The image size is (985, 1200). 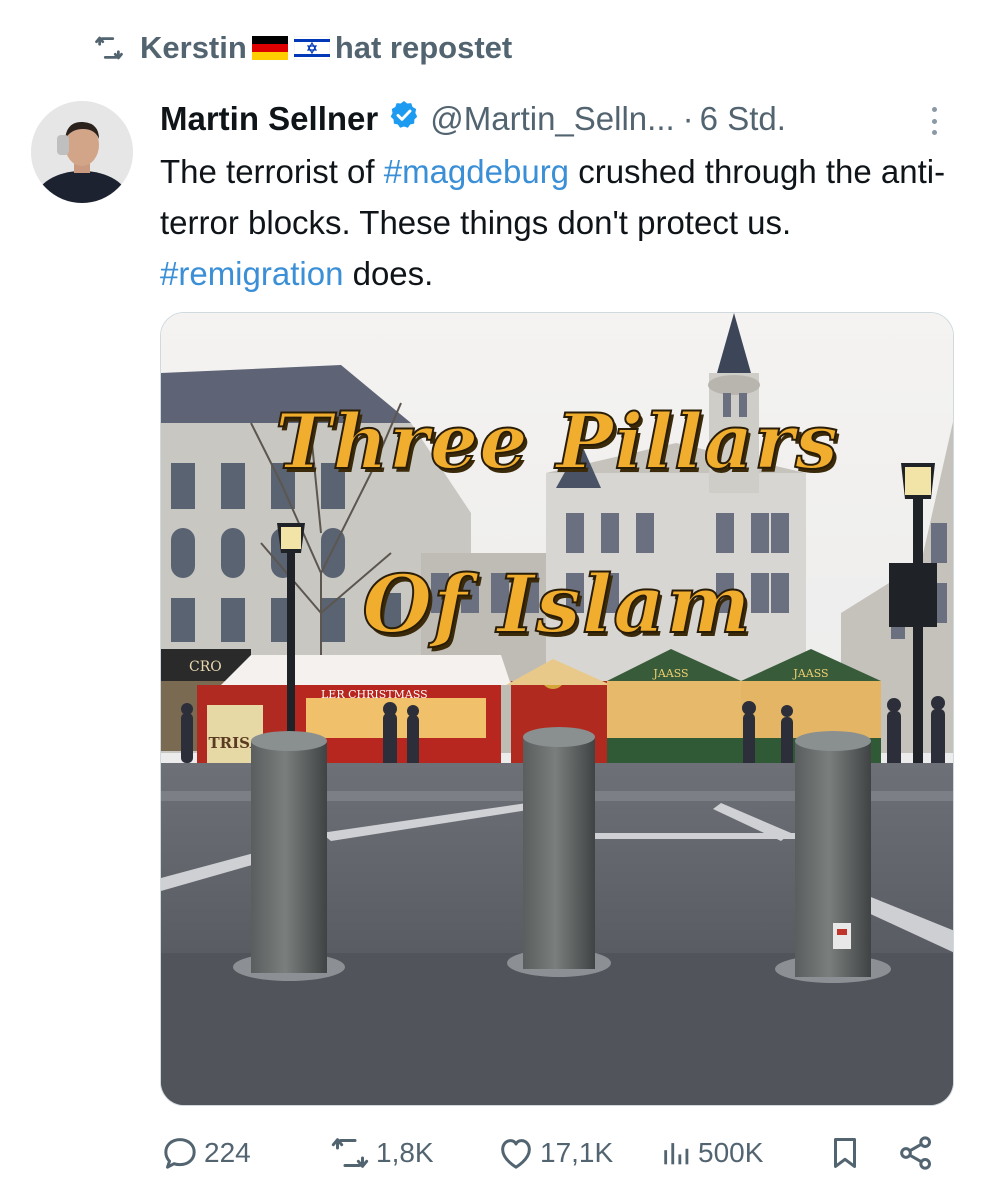 I want to click on tweet-text-part: The terrorist of, so click(x=272, y=171).